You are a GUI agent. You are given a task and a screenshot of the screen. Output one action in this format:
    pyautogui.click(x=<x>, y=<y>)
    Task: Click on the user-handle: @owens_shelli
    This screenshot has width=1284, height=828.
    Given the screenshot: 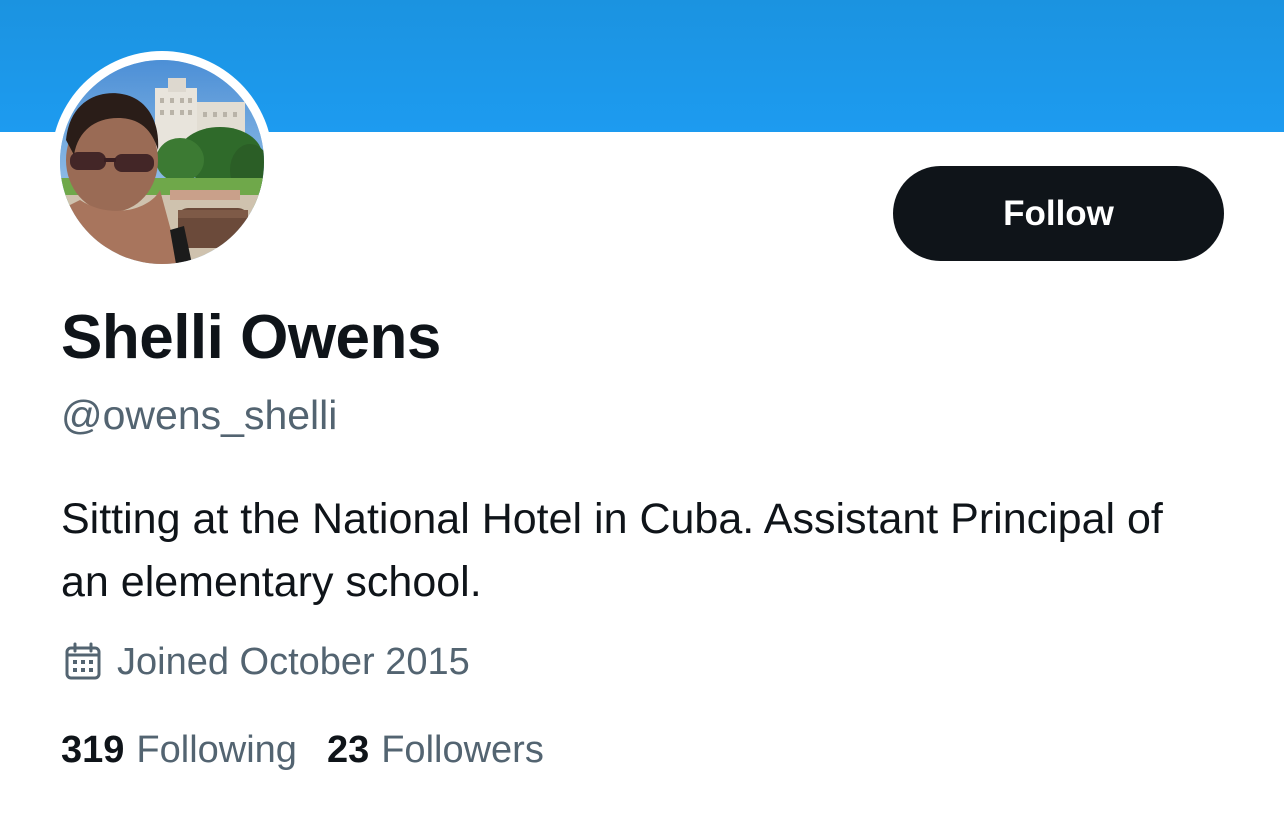 What is the action you would take?
    pyautogui.click(x=199, y=415)
    